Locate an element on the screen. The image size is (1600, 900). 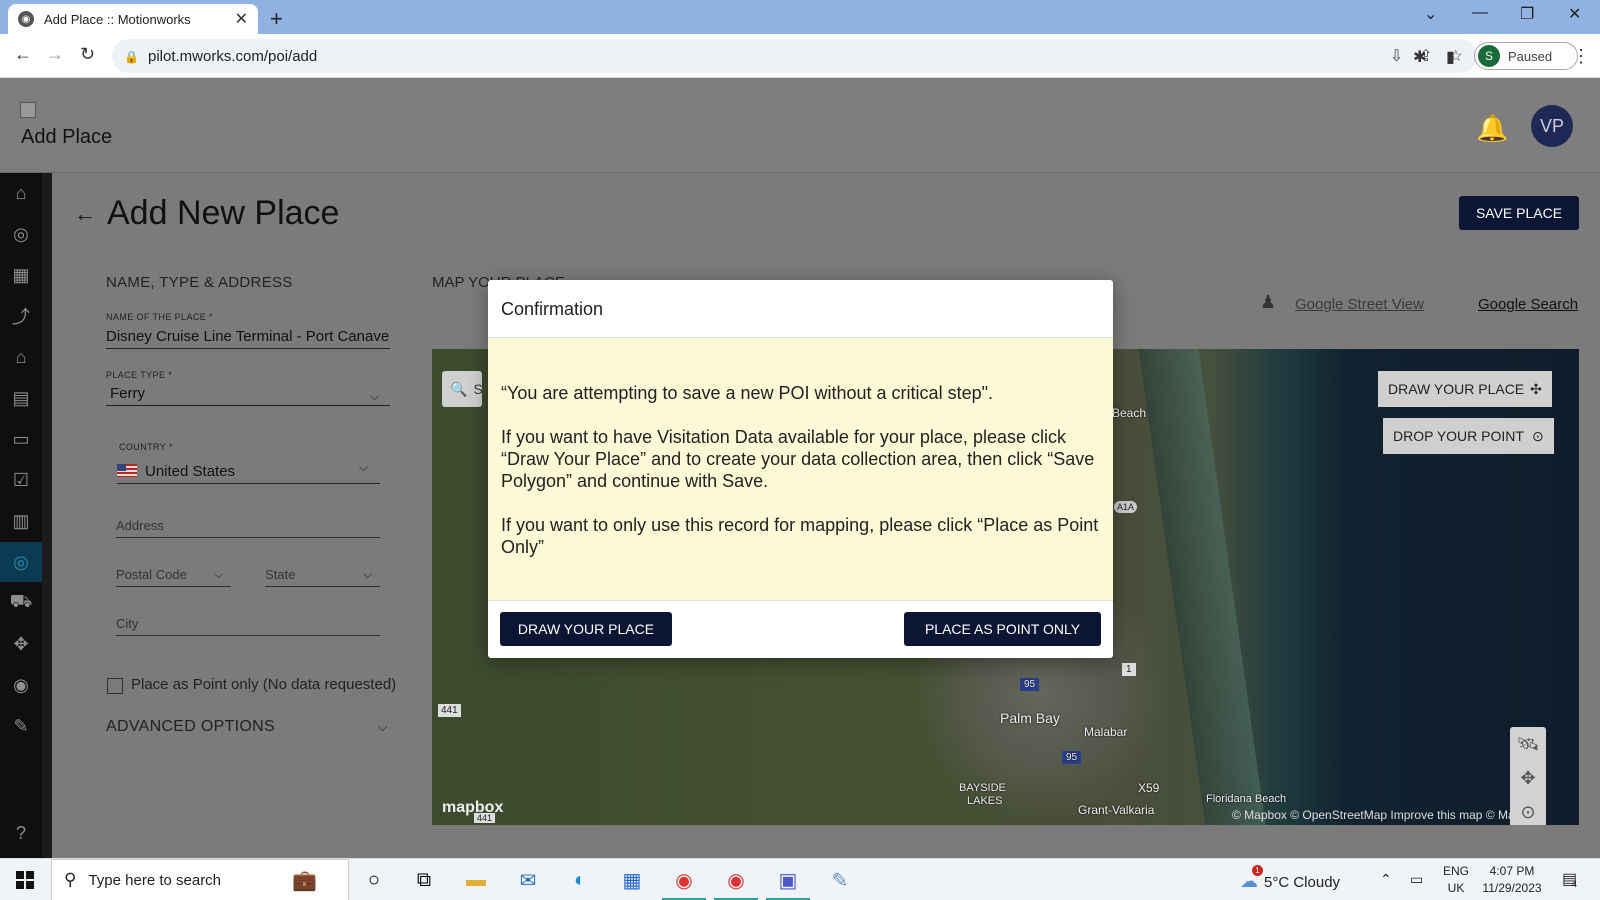
report-icon: ▤ is located at coordinates (21, 398).